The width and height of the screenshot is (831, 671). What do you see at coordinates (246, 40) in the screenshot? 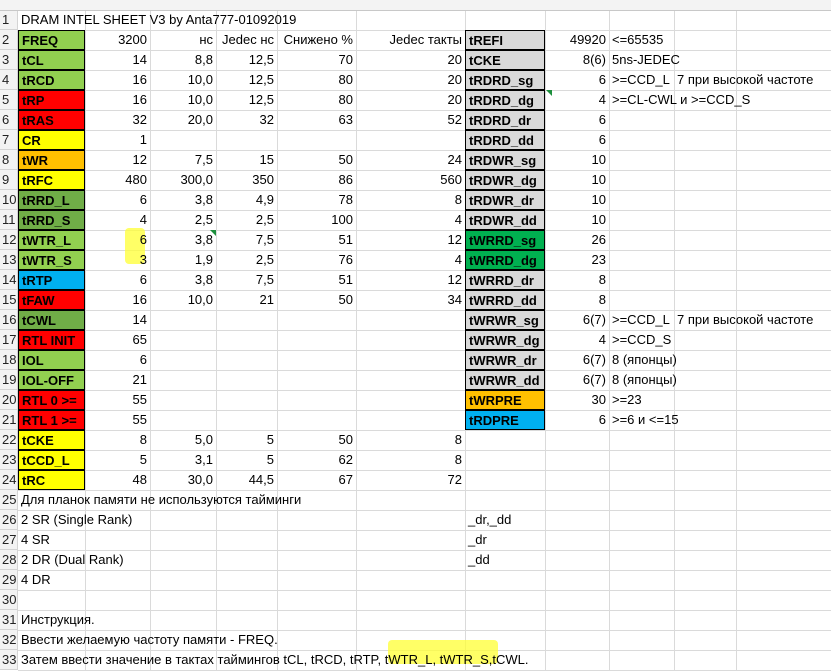
I see `value-cell: Jedec нс` at bounding box center [246, 40].